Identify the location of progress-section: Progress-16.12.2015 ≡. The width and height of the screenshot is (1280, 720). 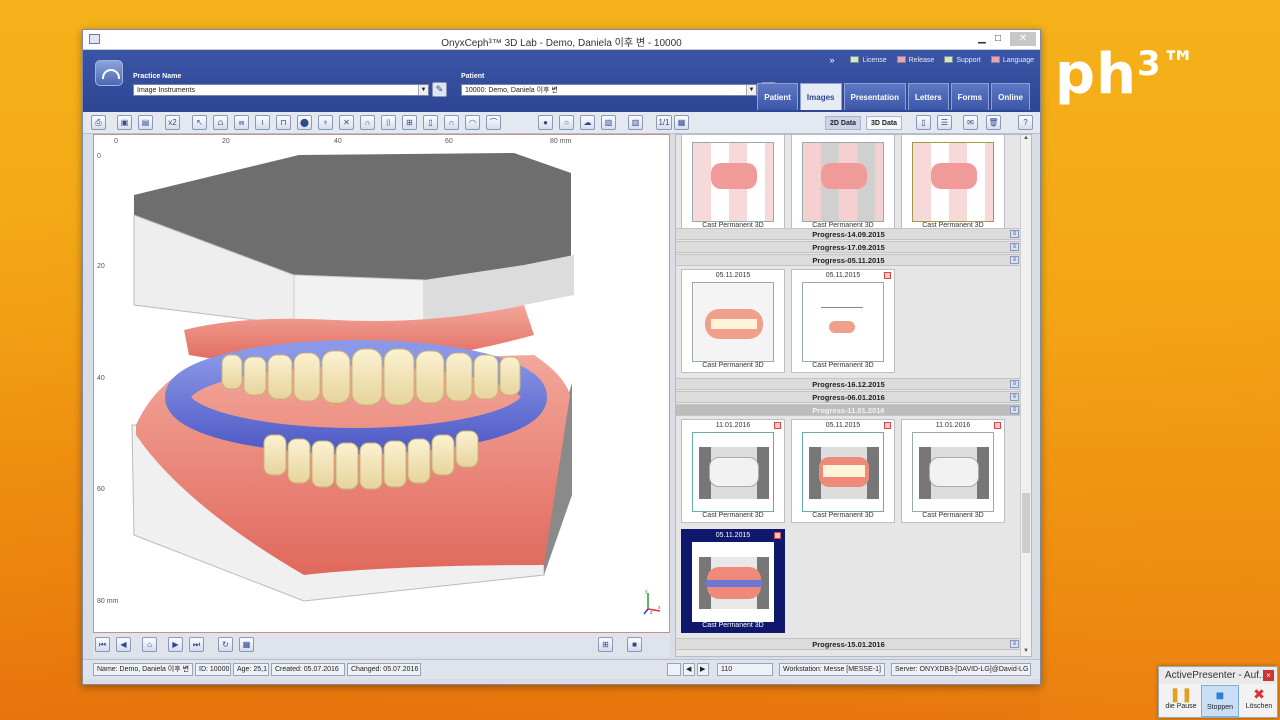
(848, 384).